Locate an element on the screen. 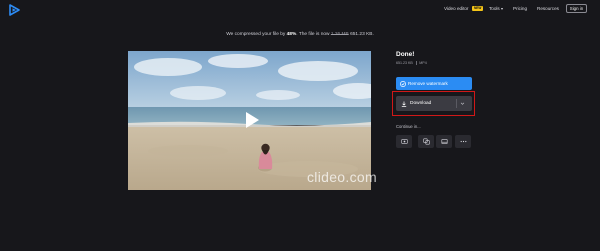  play-icon is located at coordinates (252, 120).